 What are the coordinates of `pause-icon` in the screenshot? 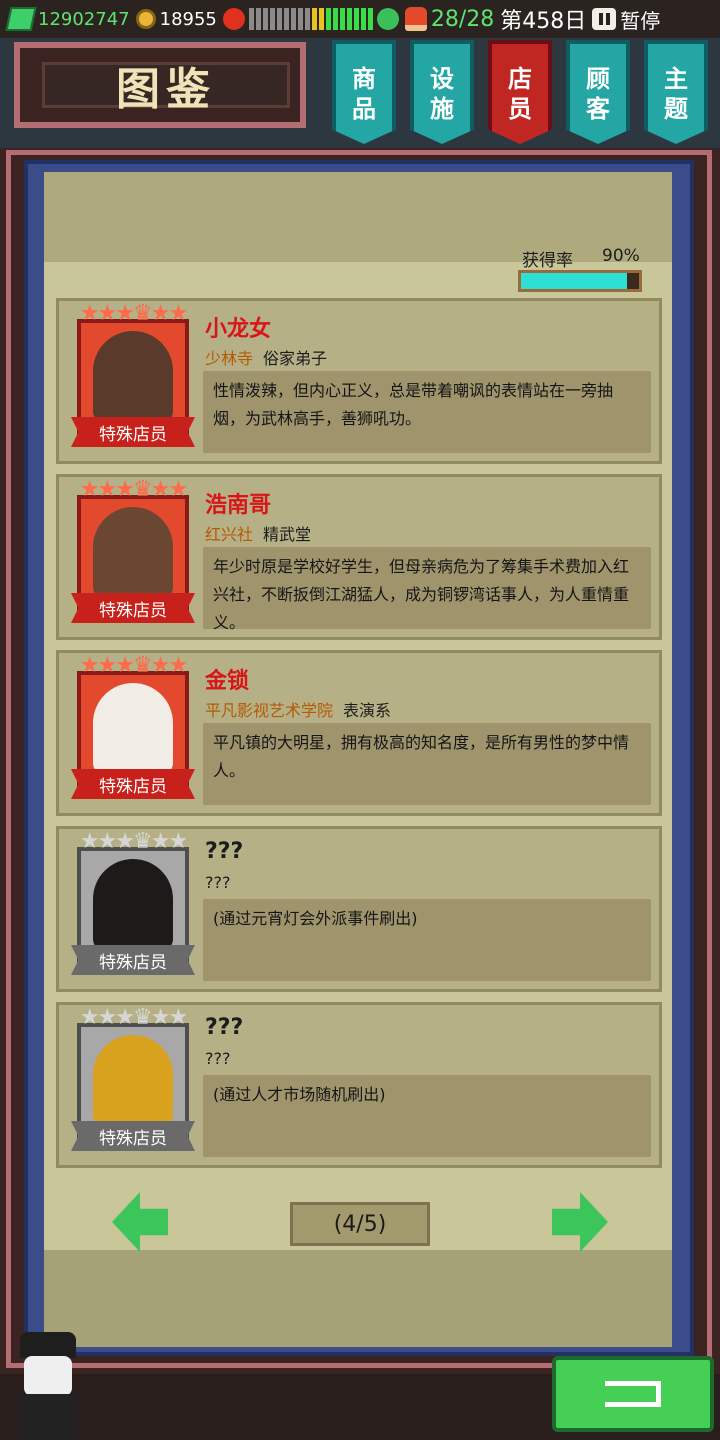 It's located at (604, 19).